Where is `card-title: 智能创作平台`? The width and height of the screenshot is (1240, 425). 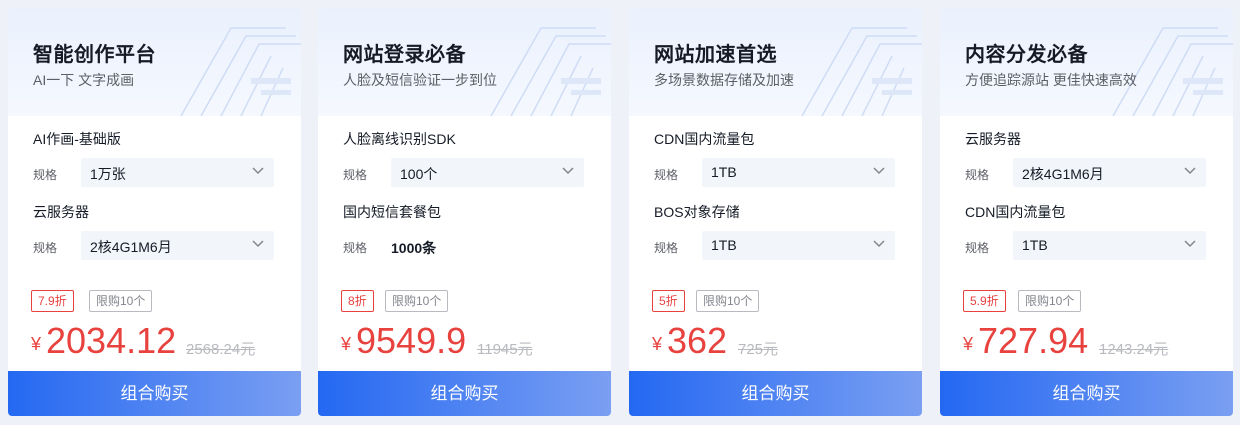 card-title: 智能创作平台 is located at coordinates (94, 55).